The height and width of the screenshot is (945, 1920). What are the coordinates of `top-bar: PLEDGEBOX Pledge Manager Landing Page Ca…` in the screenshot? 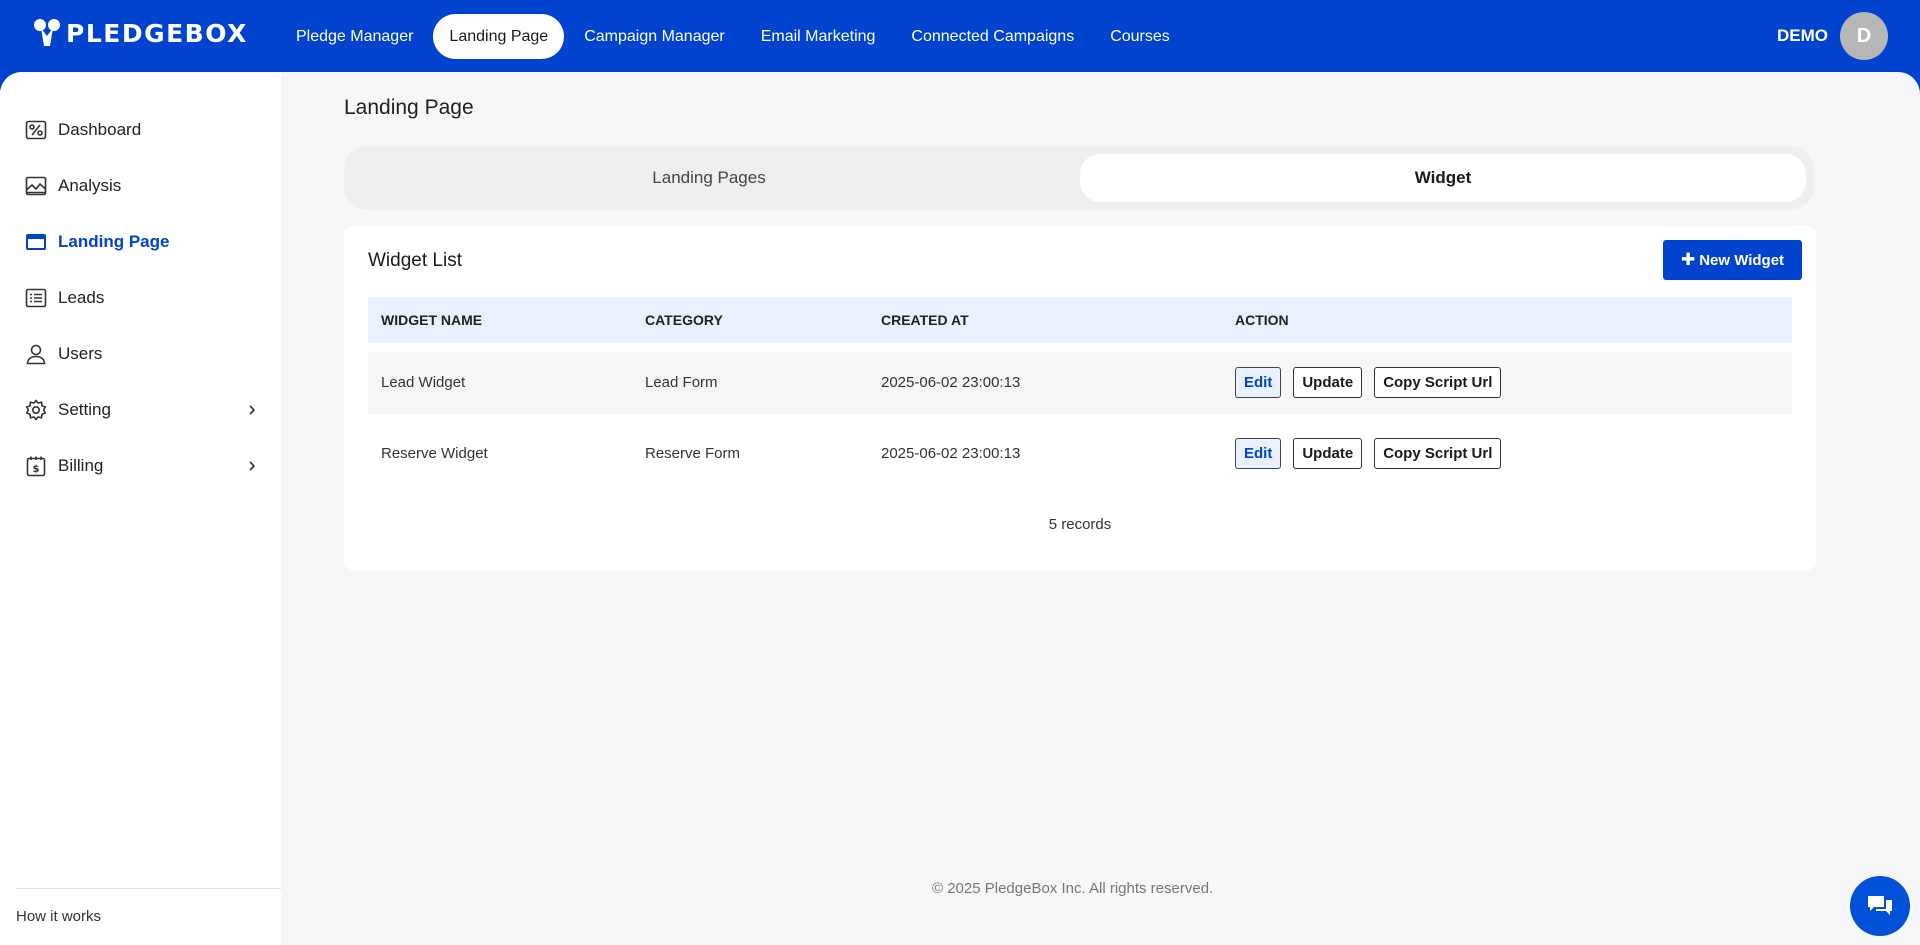 It's located at (960, 36).